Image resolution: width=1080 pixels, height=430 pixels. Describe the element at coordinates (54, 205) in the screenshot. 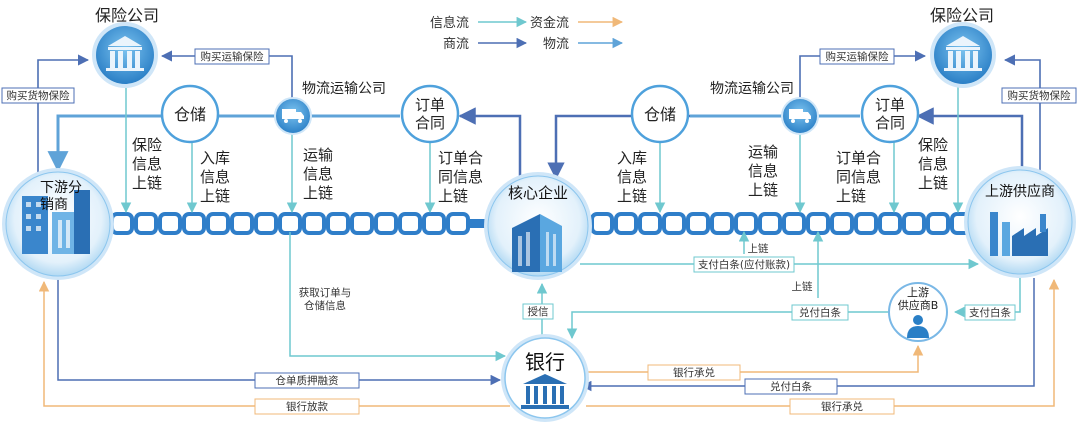

I see `downstream-label-2: 销商` at that location.